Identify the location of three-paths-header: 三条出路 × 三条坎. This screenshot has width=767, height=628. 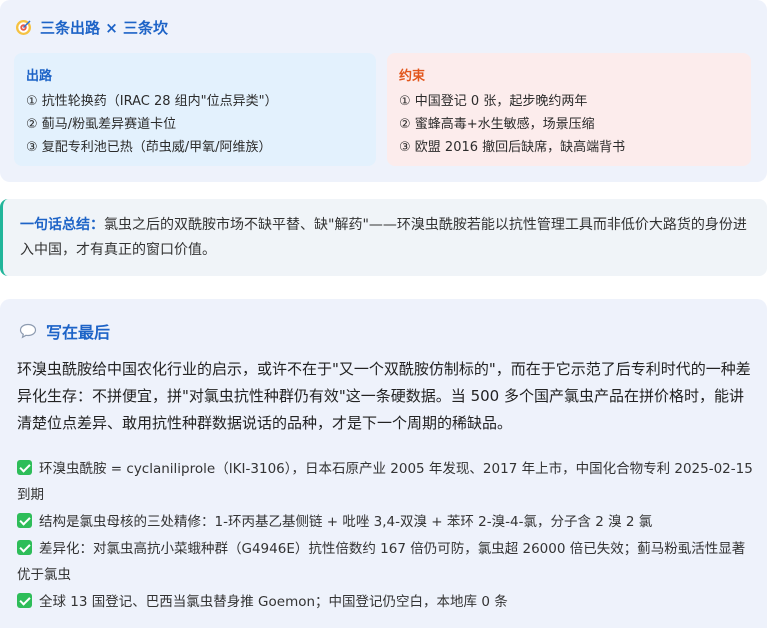
(91, 27).